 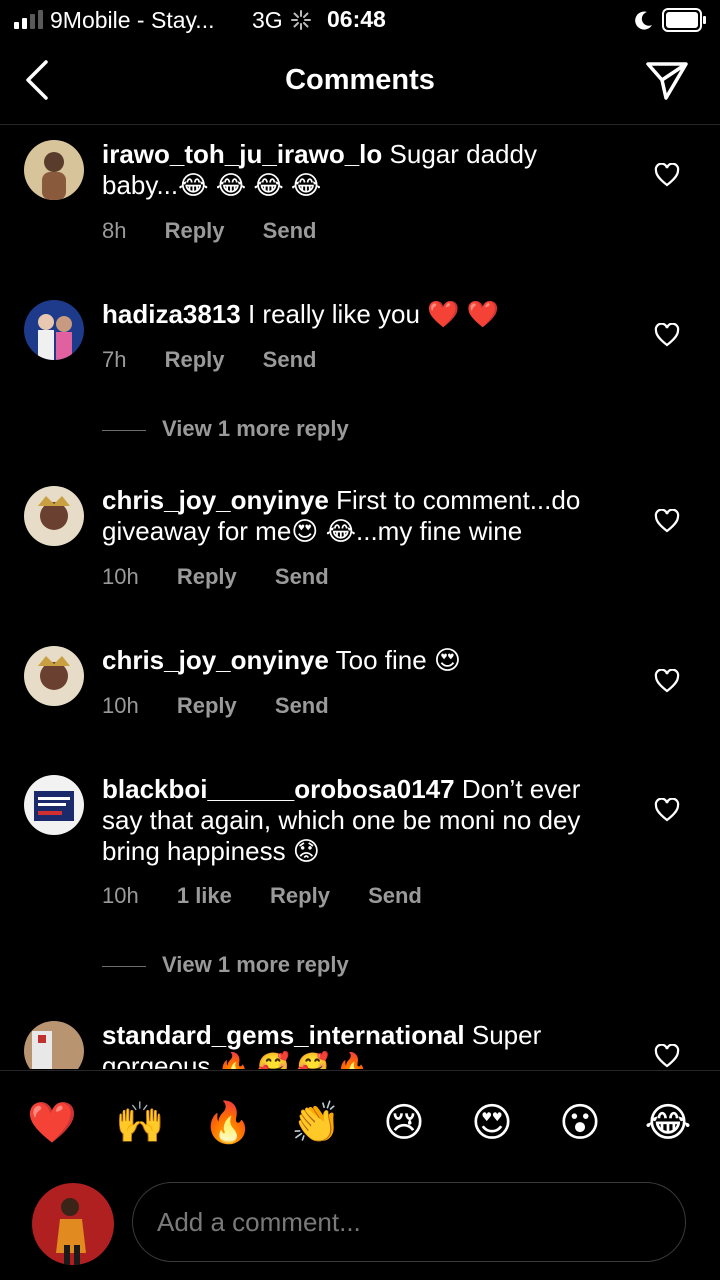 I want to click on emoji-clap-button: 👏, so click(x=316, y=1123).